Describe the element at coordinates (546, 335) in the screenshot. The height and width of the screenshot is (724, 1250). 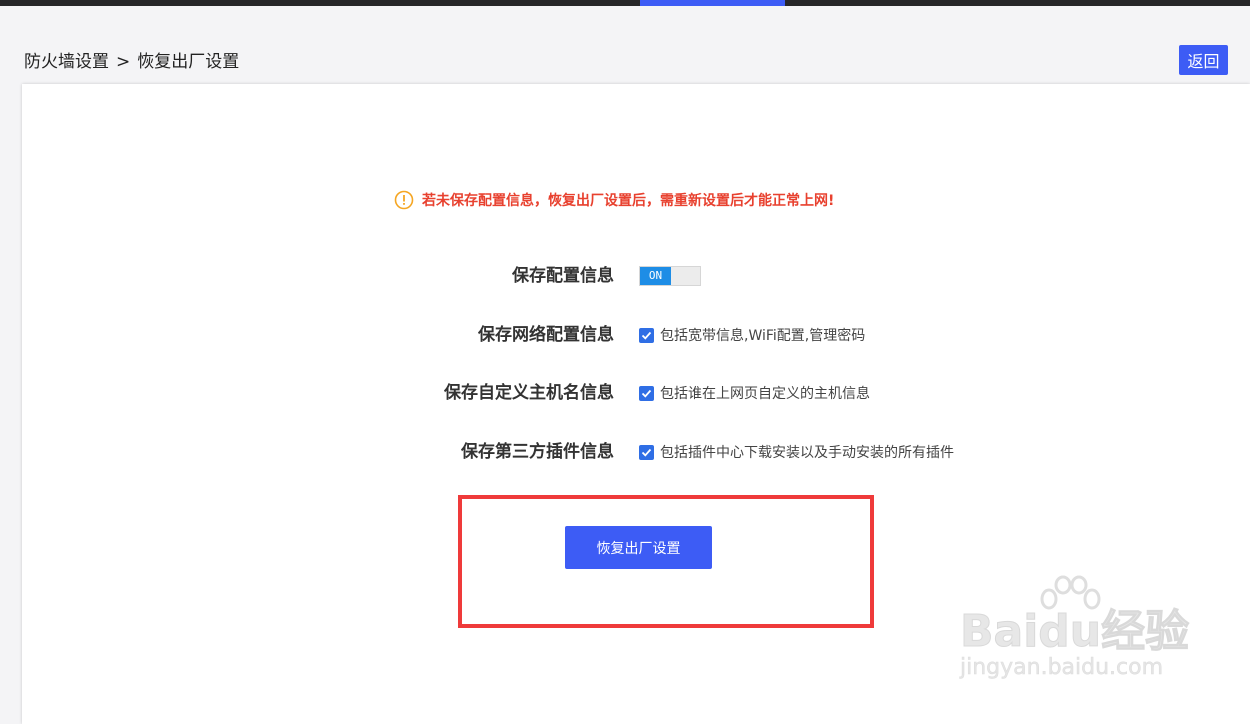
I see `network-config-label: 保存网络配置信息` at that location.